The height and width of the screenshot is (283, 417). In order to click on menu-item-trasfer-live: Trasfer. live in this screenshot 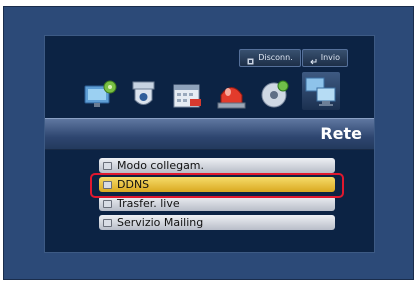, I will do `click(217, 203)`.